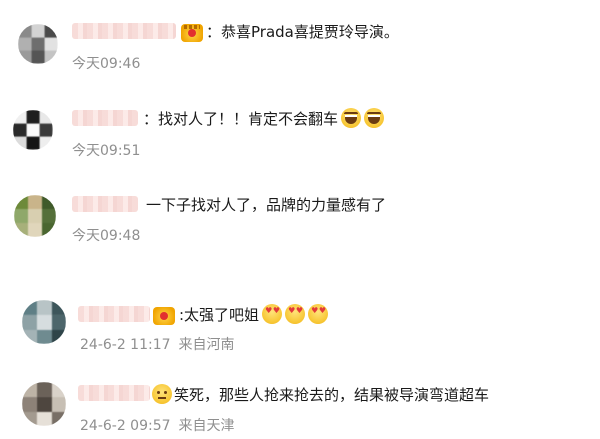  I want to click on comment-meta: 24-6-2 09:57 来自天津, so click(157, 426).